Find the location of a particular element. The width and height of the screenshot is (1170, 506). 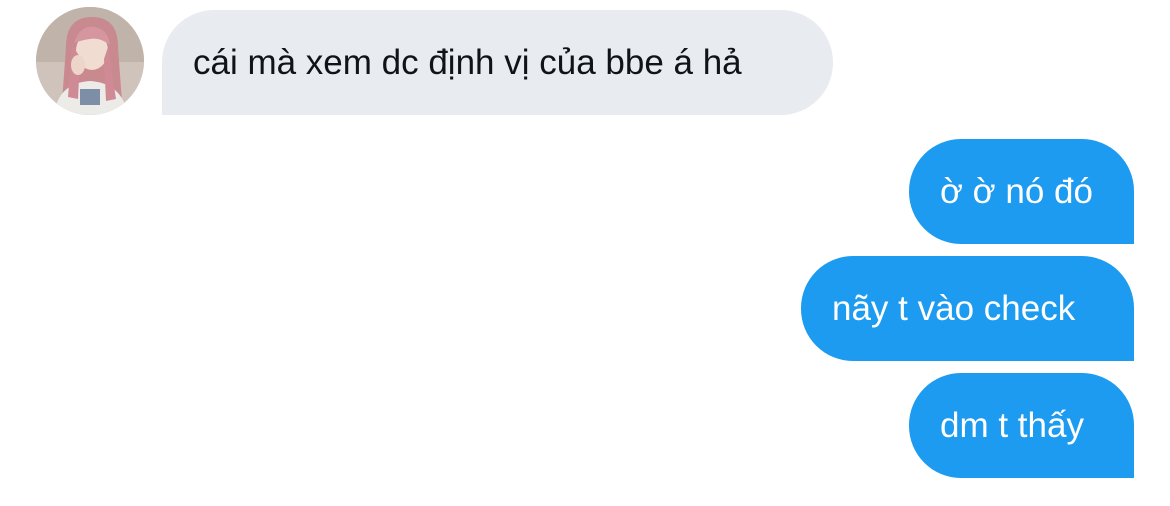

message-text: dm t thấy is located at coordinates (1012, 425).